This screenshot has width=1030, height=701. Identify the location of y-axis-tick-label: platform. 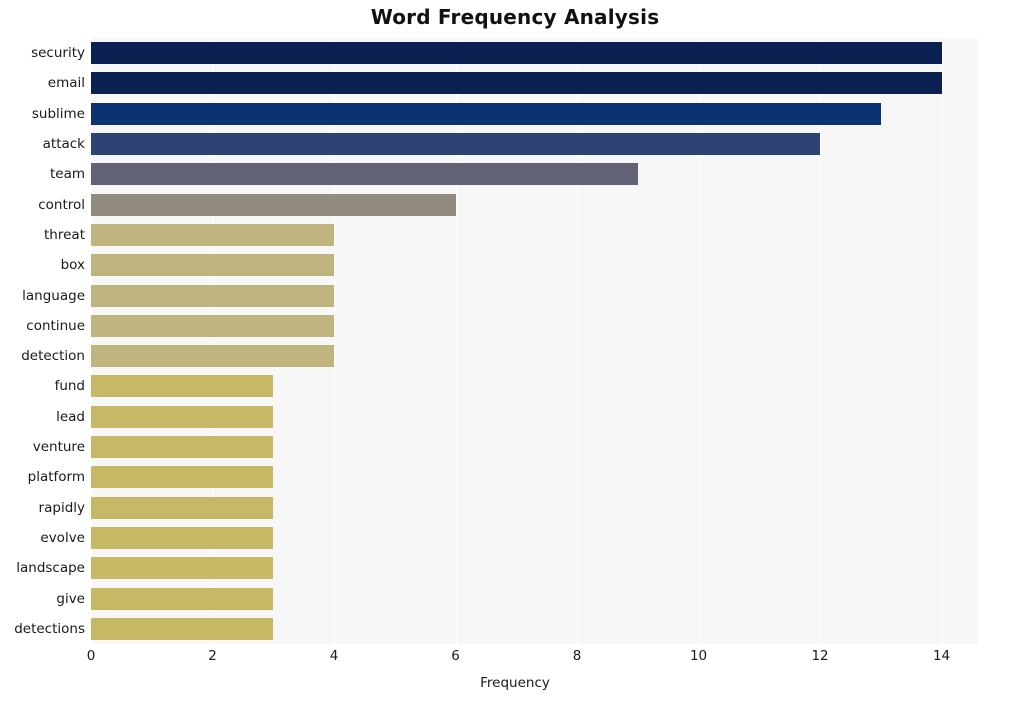
(56, 477).